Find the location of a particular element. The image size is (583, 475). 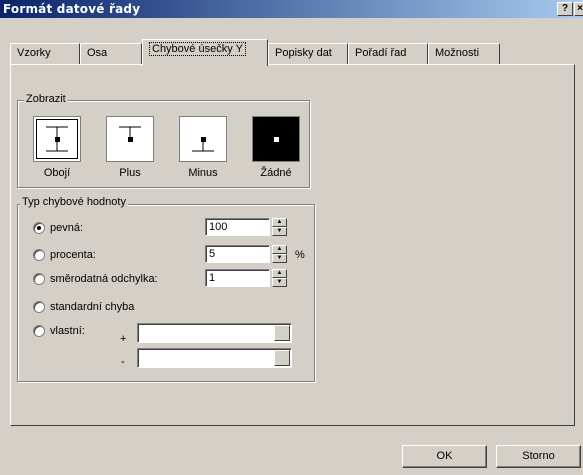

fixed-spinner: ▲ ▼ is located at coordinates (279, 227).